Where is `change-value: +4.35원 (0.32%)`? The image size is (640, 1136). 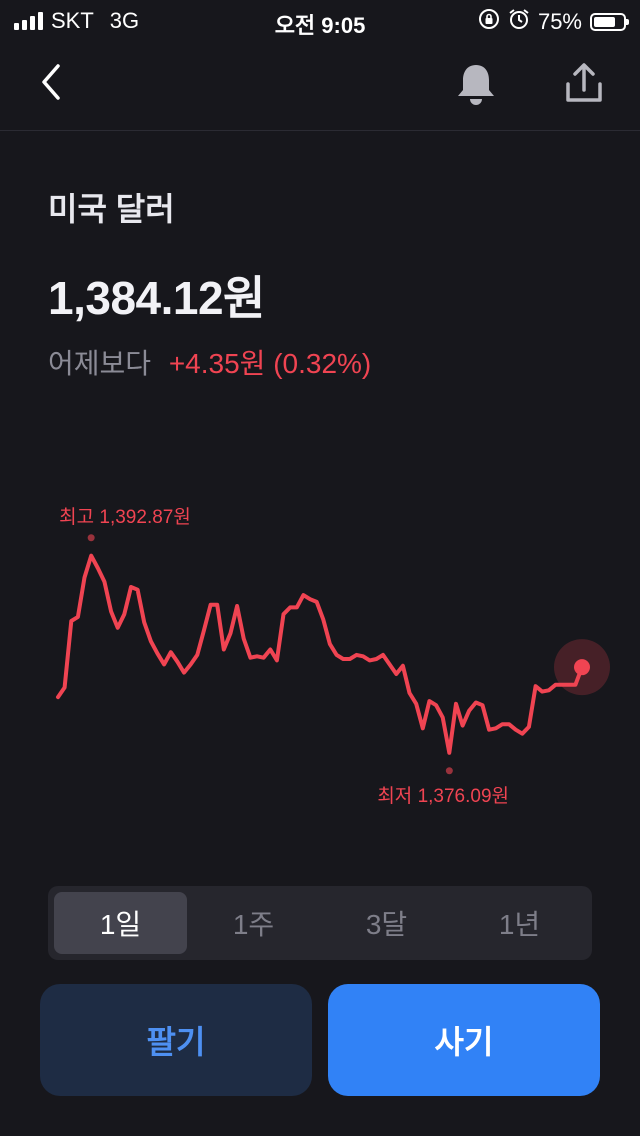
change-value: +4.35원 (0.32%) is located at coordinates (270, 363).